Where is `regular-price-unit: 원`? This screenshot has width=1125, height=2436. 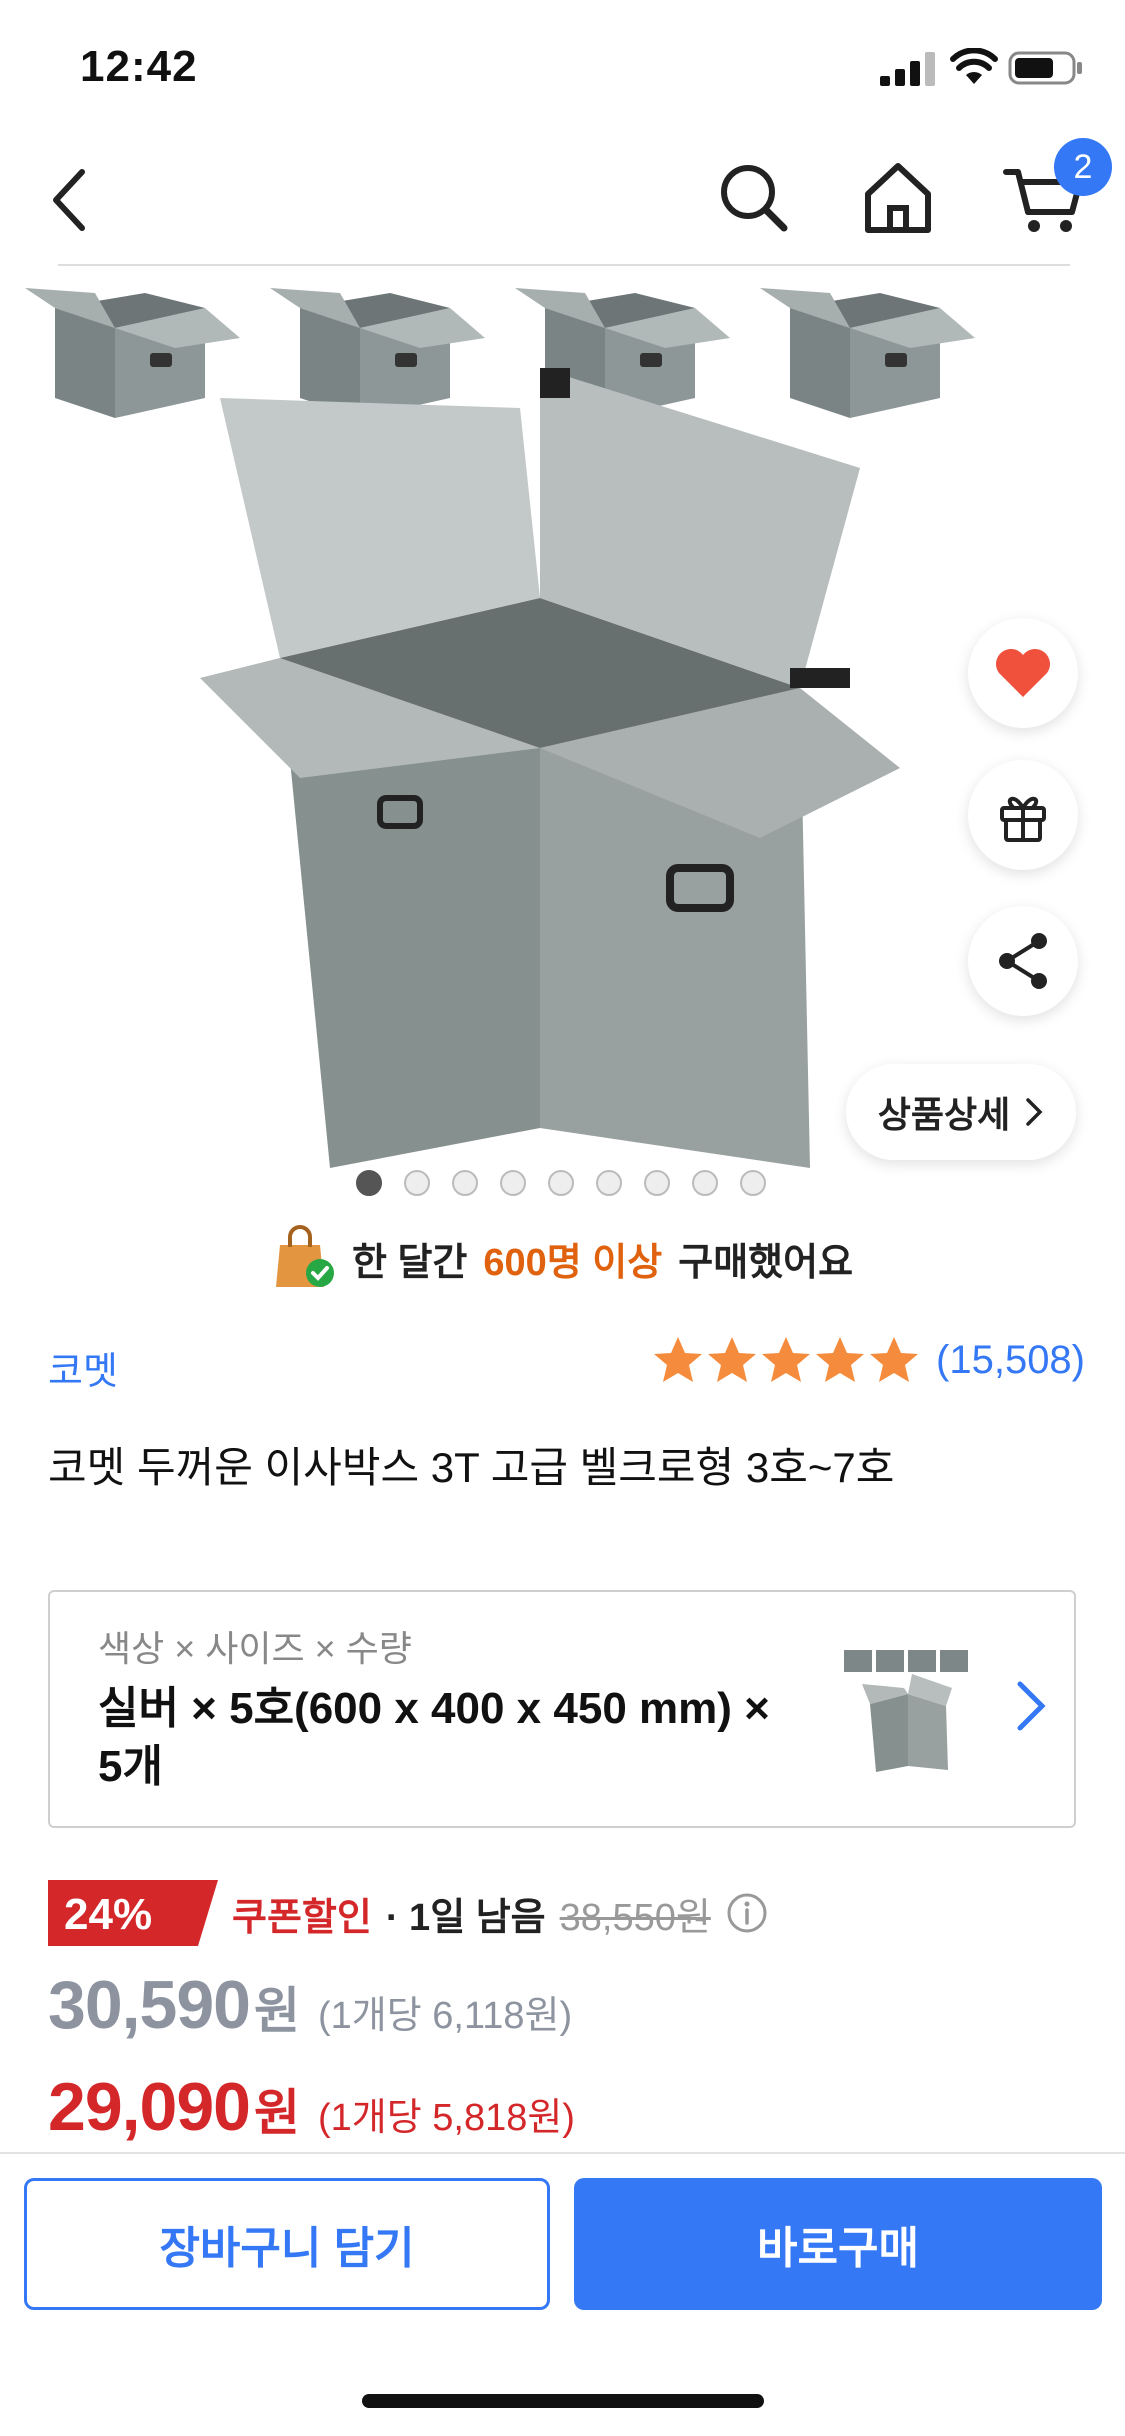
regular-price-unit: 원 is located at coordinates (276, 2011).